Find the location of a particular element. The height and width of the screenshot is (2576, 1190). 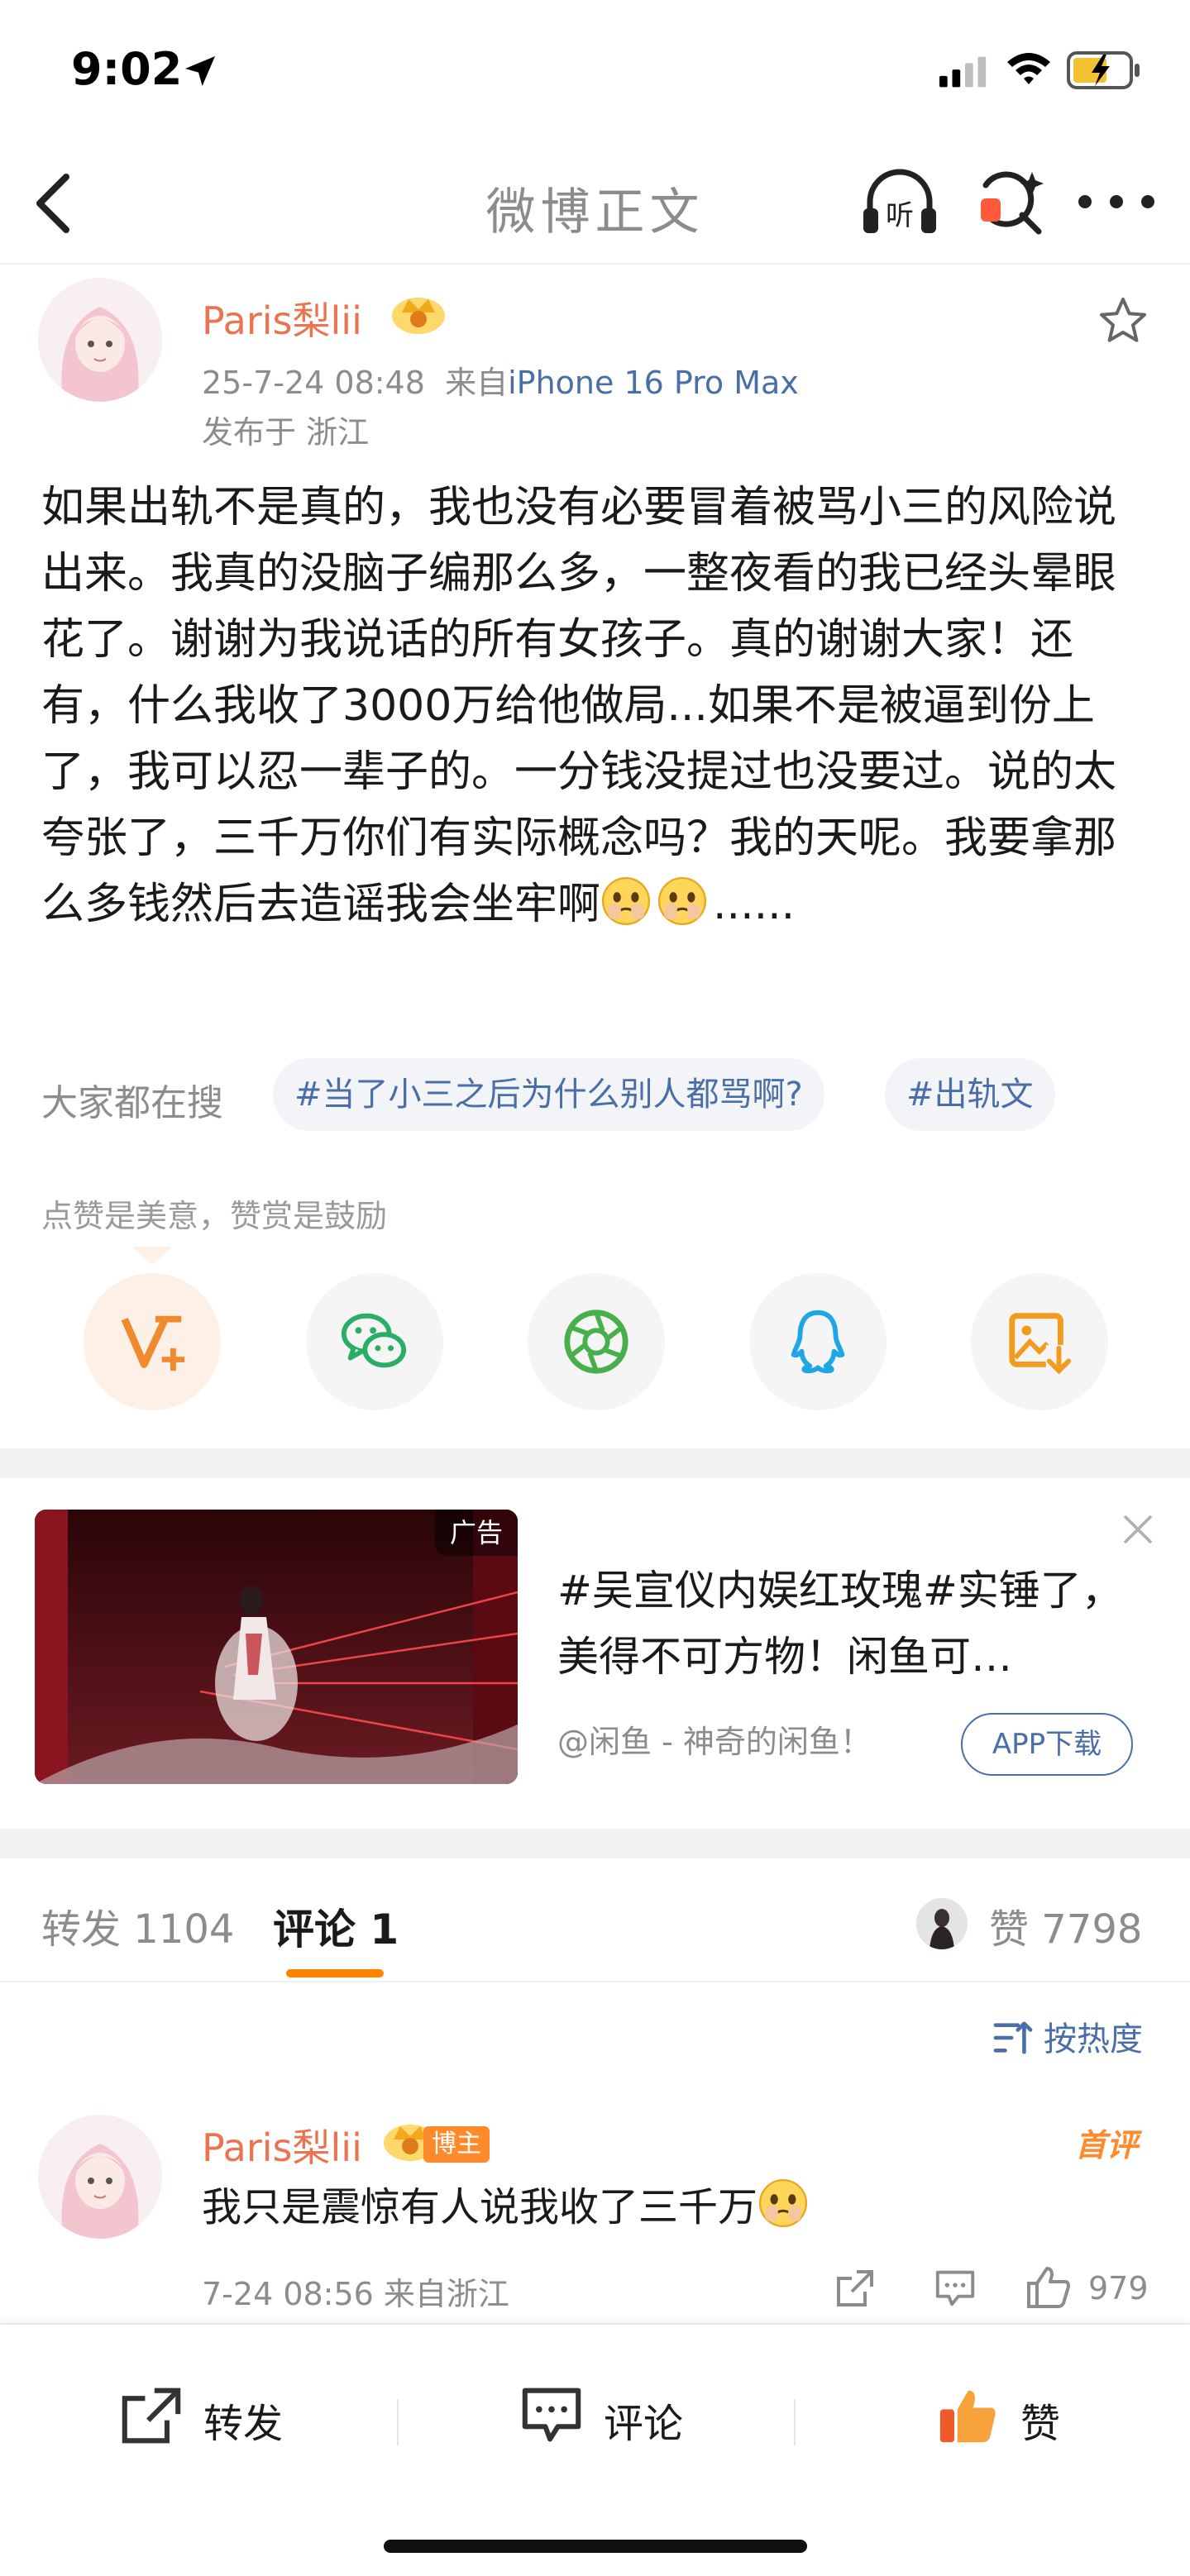

comment-text: 我只是震惊有人说我收了三千万 is located at coordinates (508, 2207).